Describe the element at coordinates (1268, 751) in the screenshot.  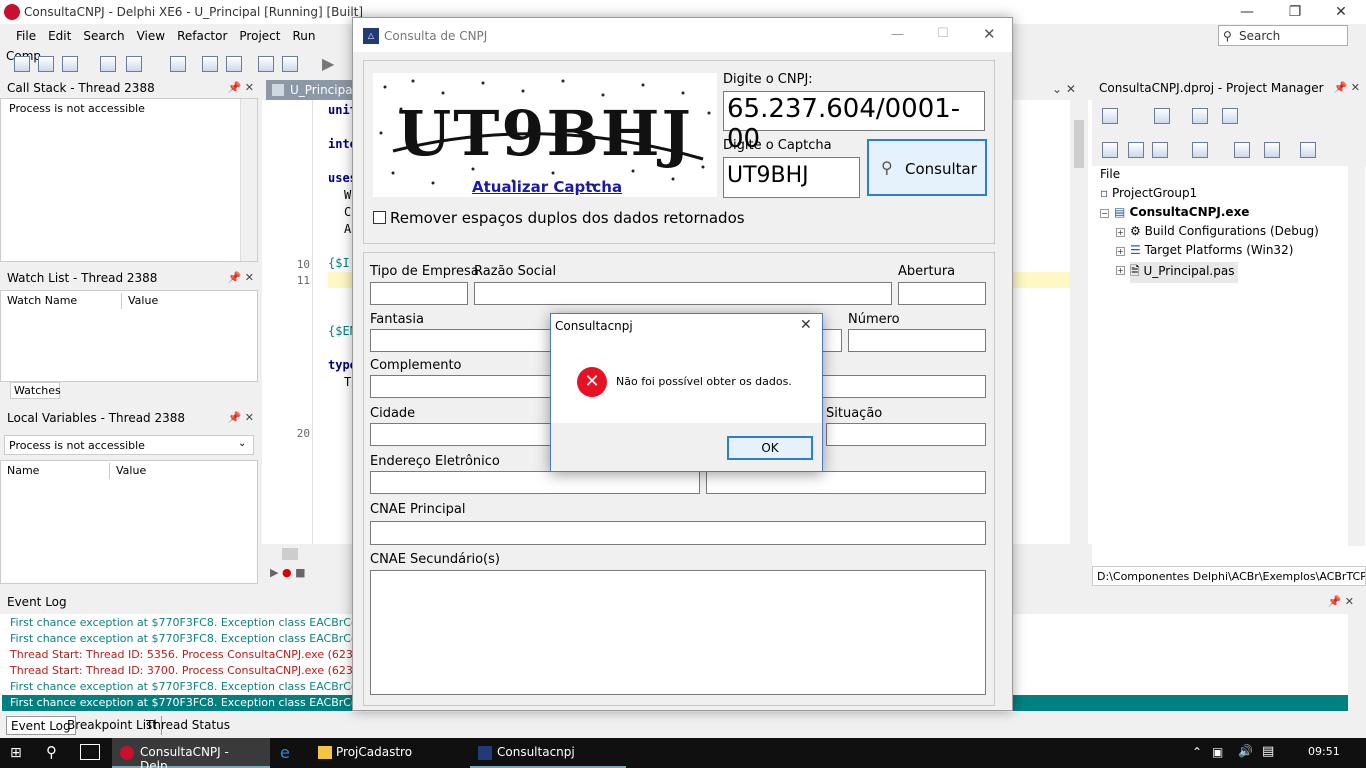
I see `notification-icon: ▤` at that location.